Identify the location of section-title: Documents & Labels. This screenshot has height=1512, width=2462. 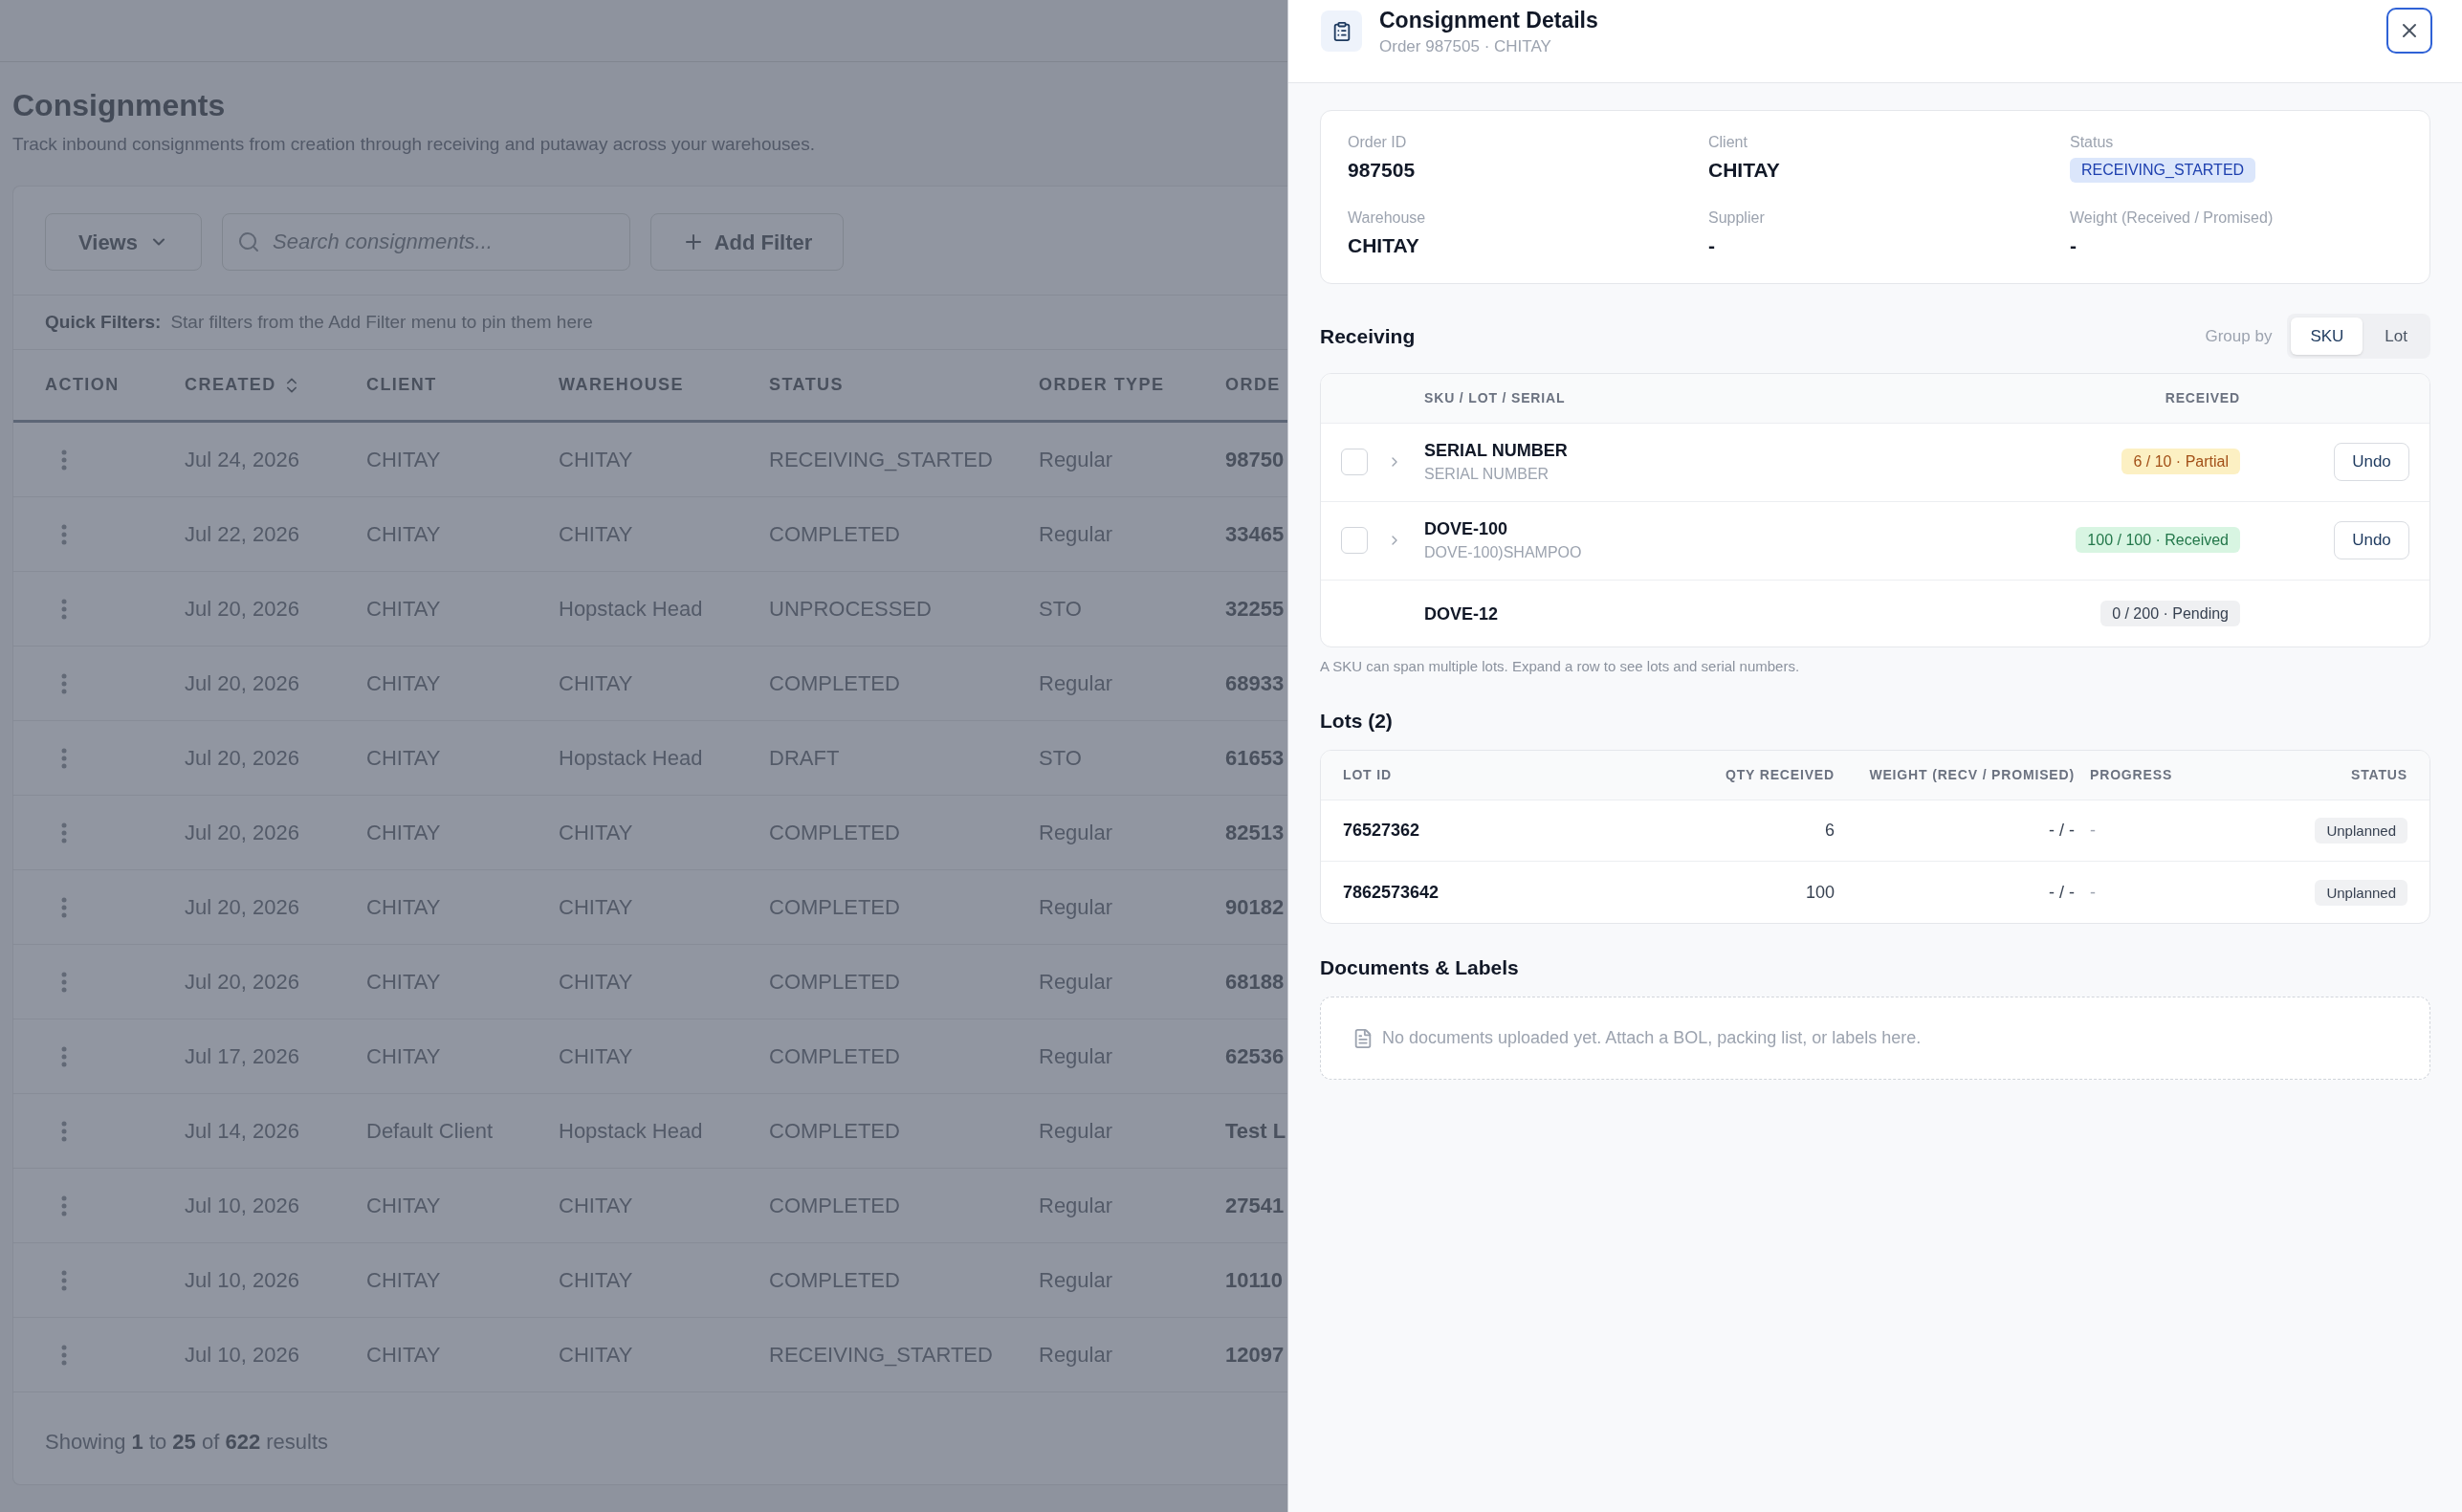
(1419, 967).